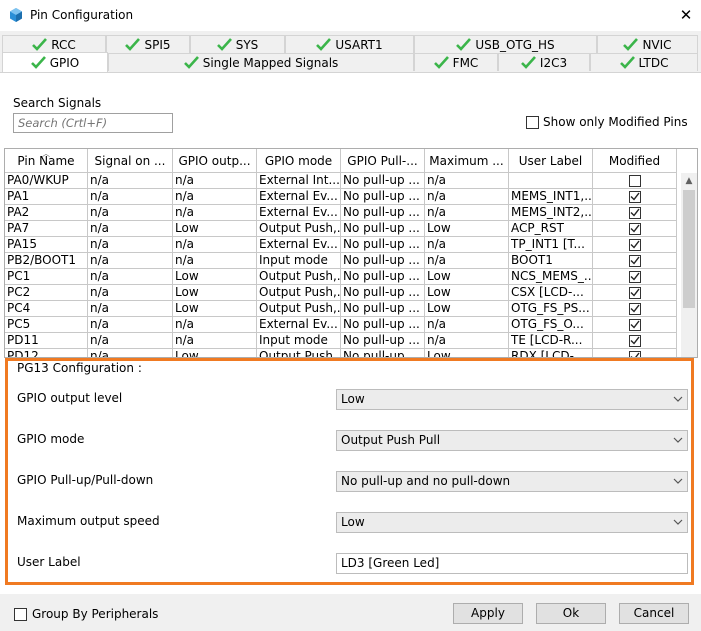  What do you see at coordinates (551, 261) in the screenshot?
I see `table-cell: BOOT1` at bounding box center [551, 261].